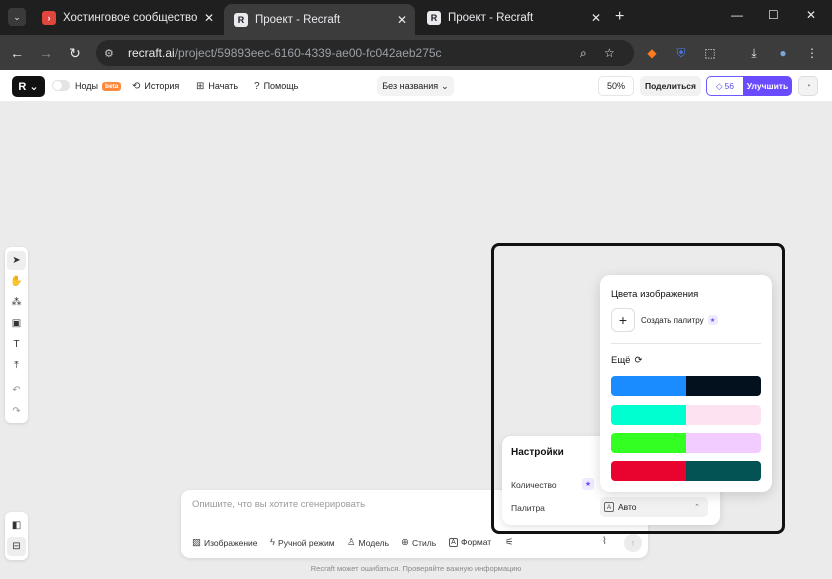  Describe the element at coordinates (196, 542) in the screenshot. I see `image-icon: ▨` at that location.